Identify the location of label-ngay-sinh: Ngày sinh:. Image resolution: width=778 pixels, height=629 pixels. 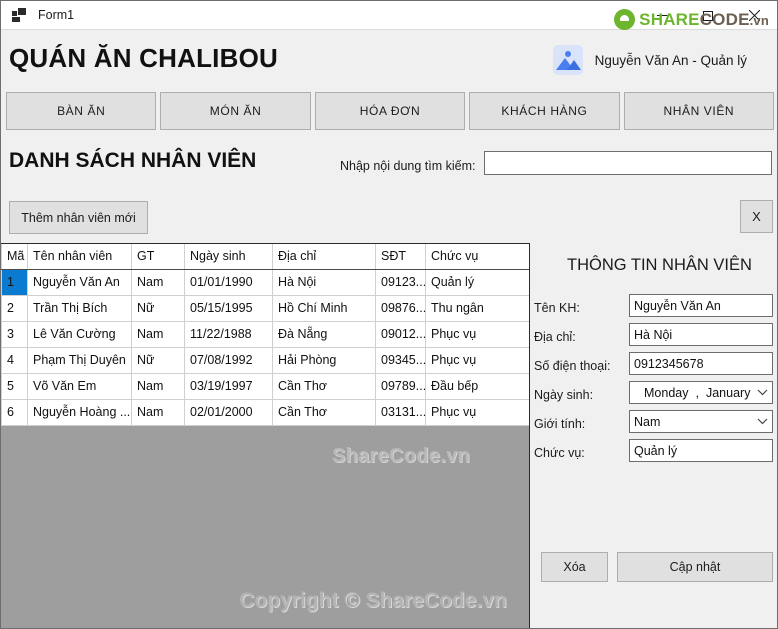
(564, 395).